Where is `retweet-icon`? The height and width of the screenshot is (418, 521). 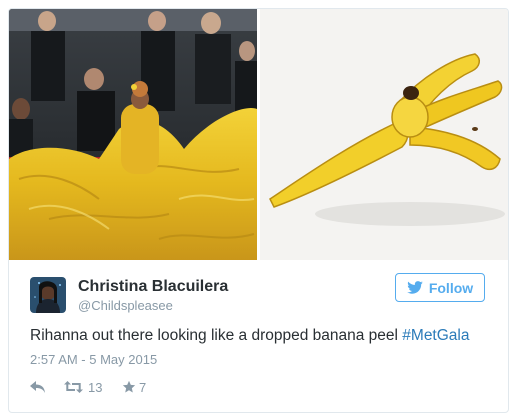 retweet-icon is located at coordinates (73, 387).